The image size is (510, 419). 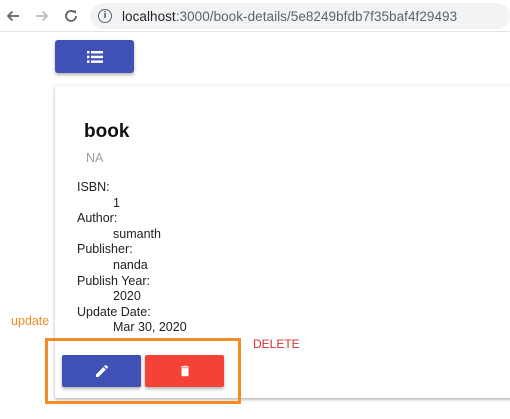 I want to click on author-label: Author:, so click(x=97, y=218).